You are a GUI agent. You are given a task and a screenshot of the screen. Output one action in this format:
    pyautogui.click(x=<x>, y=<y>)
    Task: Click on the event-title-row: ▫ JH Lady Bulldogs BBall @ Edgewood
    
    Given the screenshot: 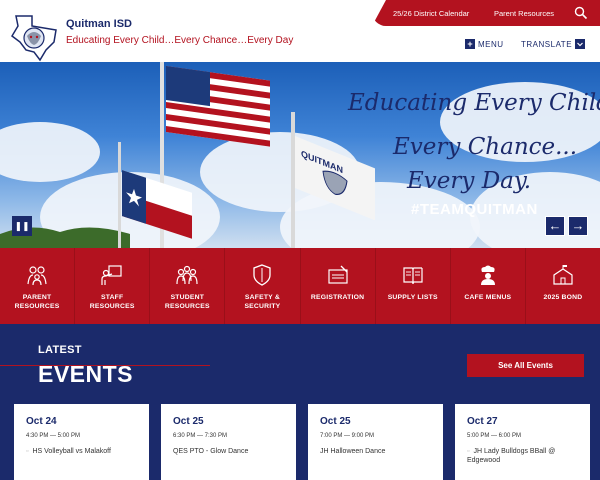 What is the action you would take?
    pyautogui.click(x=524, y=456)
    